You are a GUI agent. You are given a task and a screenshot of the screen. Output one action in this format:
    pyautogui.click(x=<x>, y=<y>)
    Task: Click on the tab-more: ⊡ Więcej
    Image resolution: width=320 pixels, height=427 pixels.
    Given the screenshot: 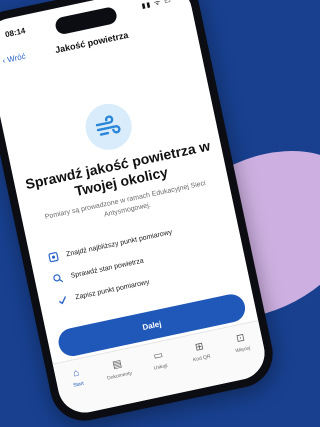 What is the action you would take?
    pyautogui.click(x=243, y=354)
    